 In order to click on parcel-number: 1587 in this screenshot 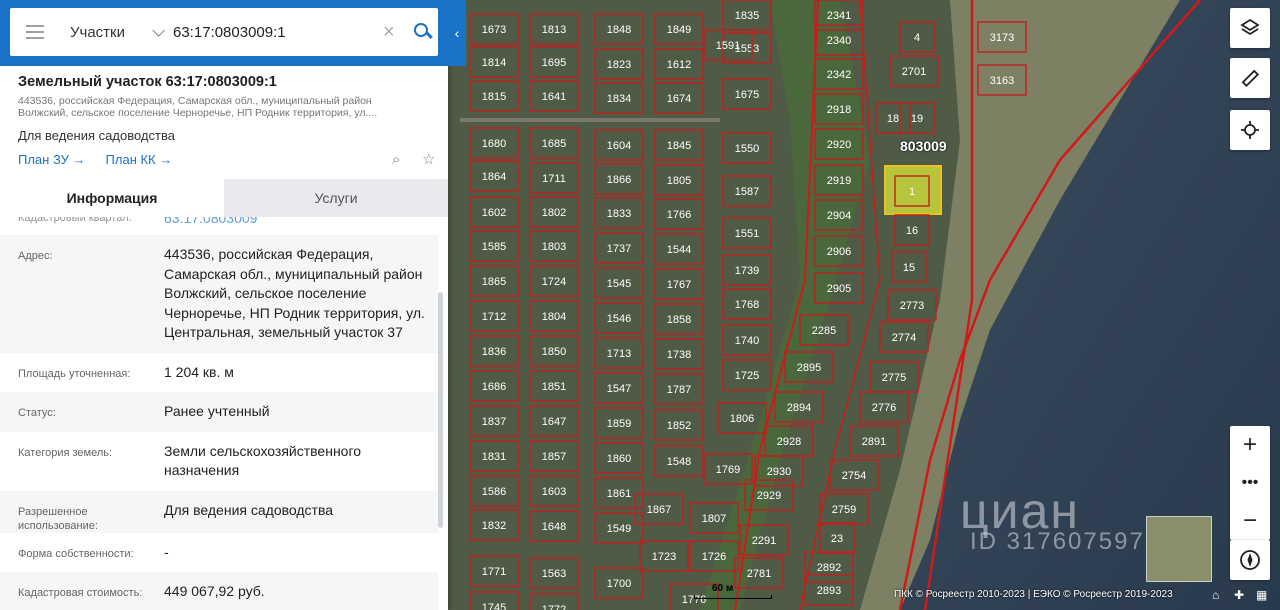, I will do `click(747, 192)`.